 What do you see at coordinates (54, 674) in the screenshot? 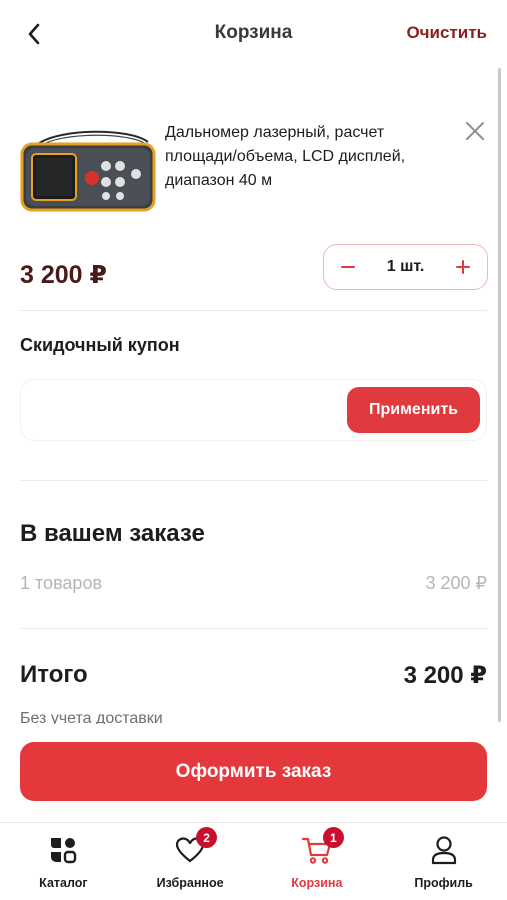
I see `total-label: Итого` at bounding box center [54, 674].